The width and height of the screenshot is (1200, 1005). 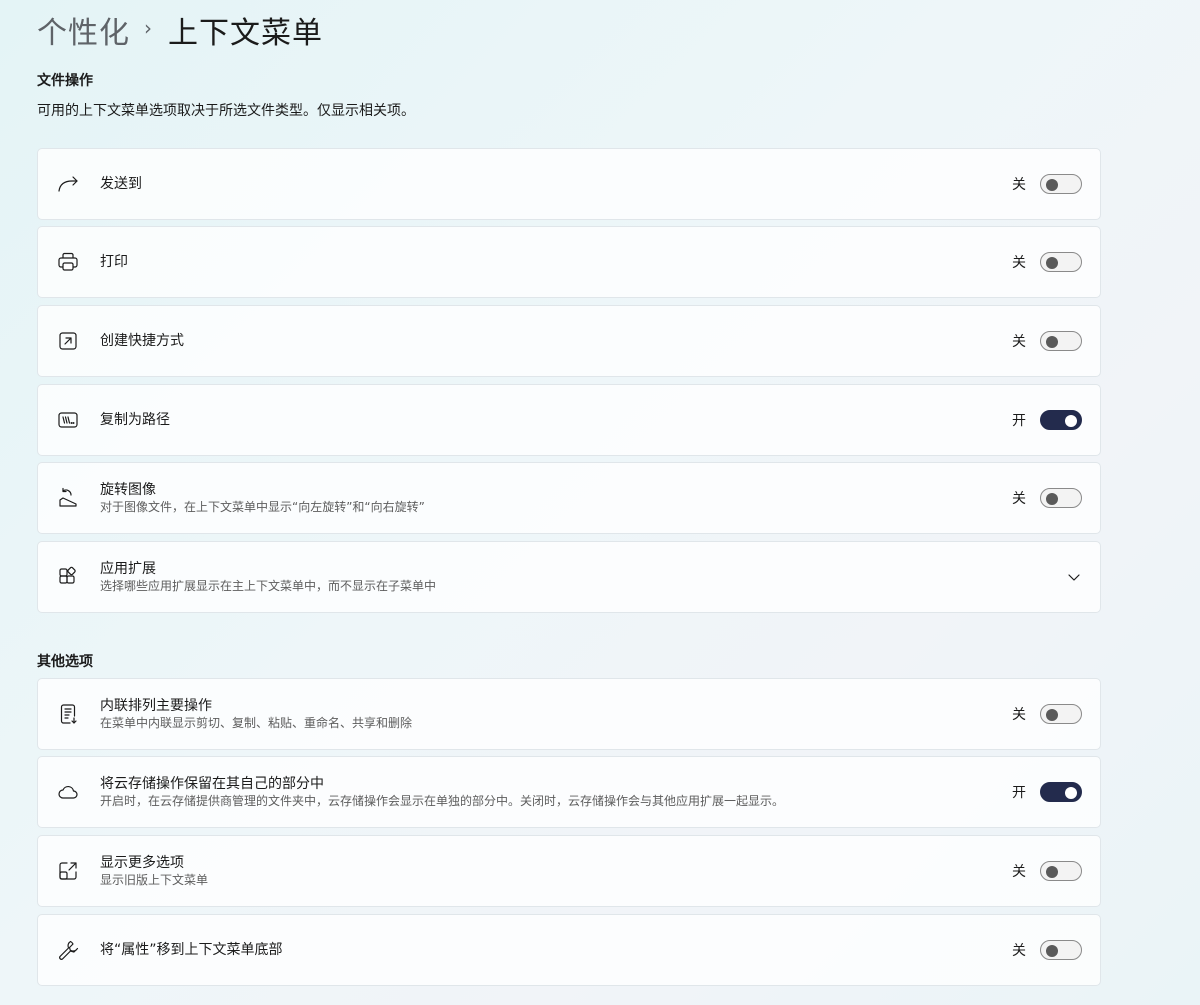 What do you see at coordinates (569, 262) in the screenshot?
I see `setting-print: 打印 关` at bounding box center [569, 262].